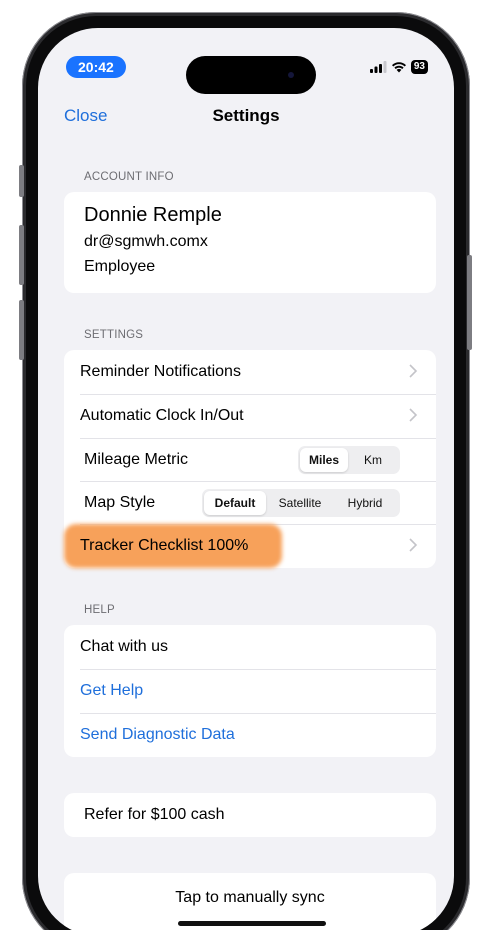 This screenshot has height=930, width=478. Describe the element at coordinates (129, 177) in the screenshot. I see `account-section-header: ACCOUNT INFO` at that location.